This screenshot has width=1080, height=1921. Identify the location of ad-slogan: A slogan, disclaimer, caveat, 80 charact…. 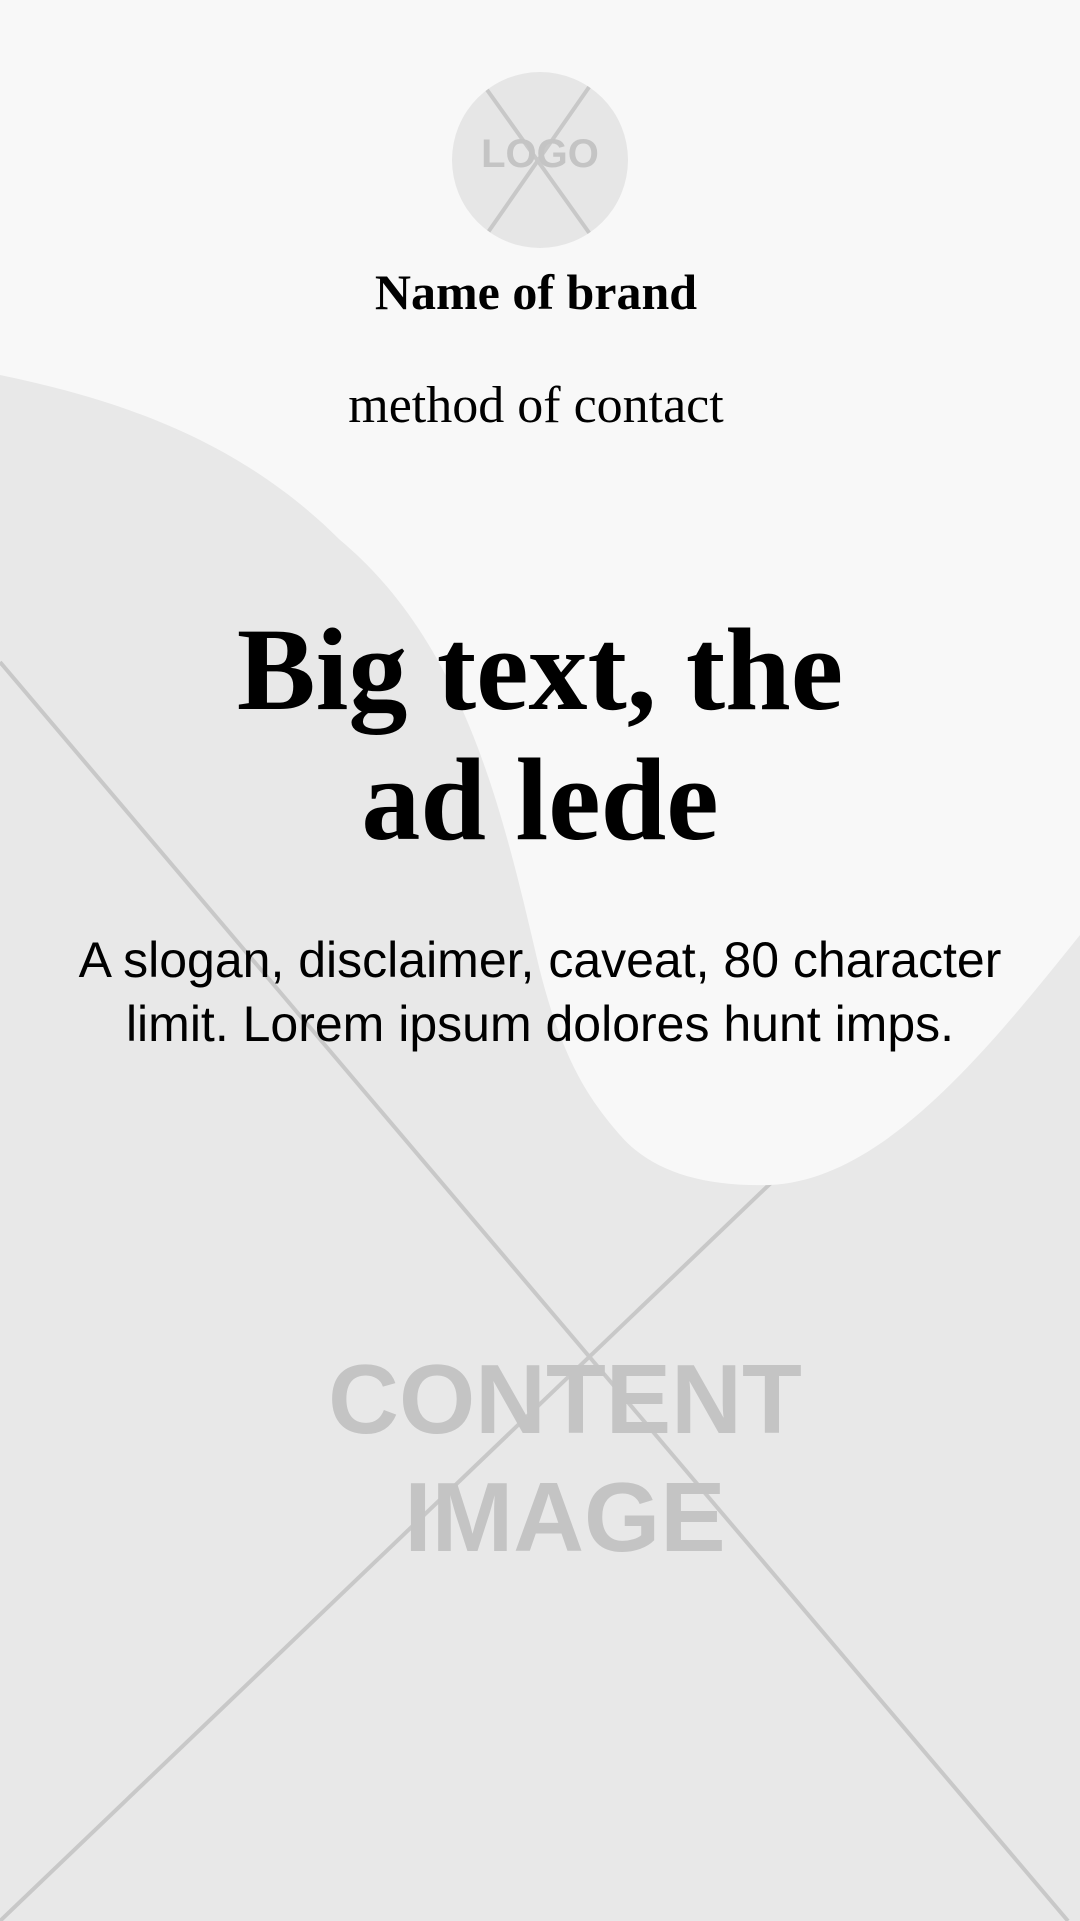
(540, 992).